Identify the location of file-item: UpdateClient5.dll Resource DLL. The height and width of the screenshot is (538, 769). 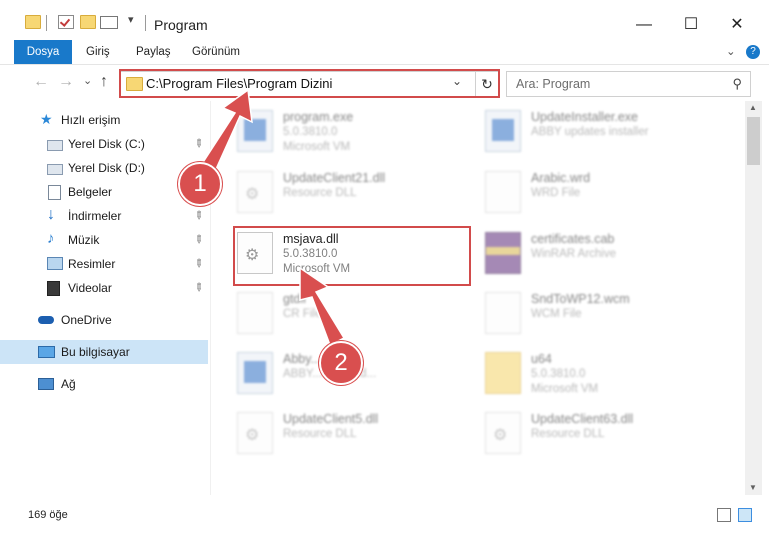
(357, 435).